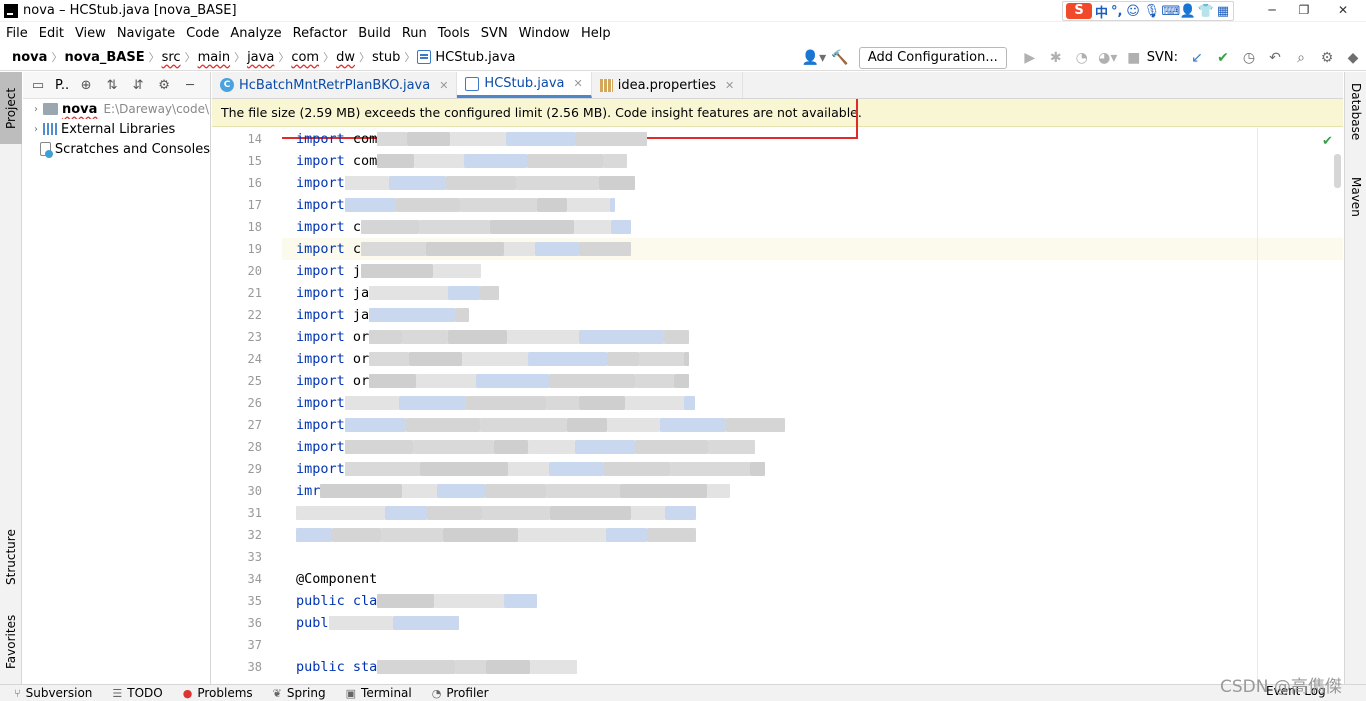 The width and height of the screenshot is (1366, 701). Describe the element at coordinates (453, 33) in the screenshot. I see `menu-tools: Tools` at that location.